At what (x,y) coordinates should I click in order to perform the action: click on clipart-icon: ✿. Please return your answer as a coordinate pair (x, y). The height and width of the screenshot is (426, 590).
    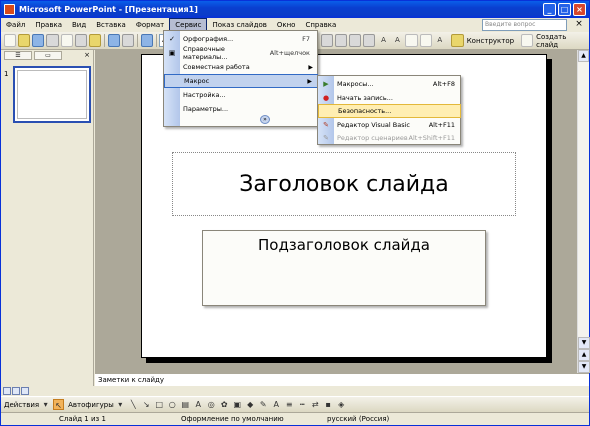
    Looking at the image, I should click on (224, 404).